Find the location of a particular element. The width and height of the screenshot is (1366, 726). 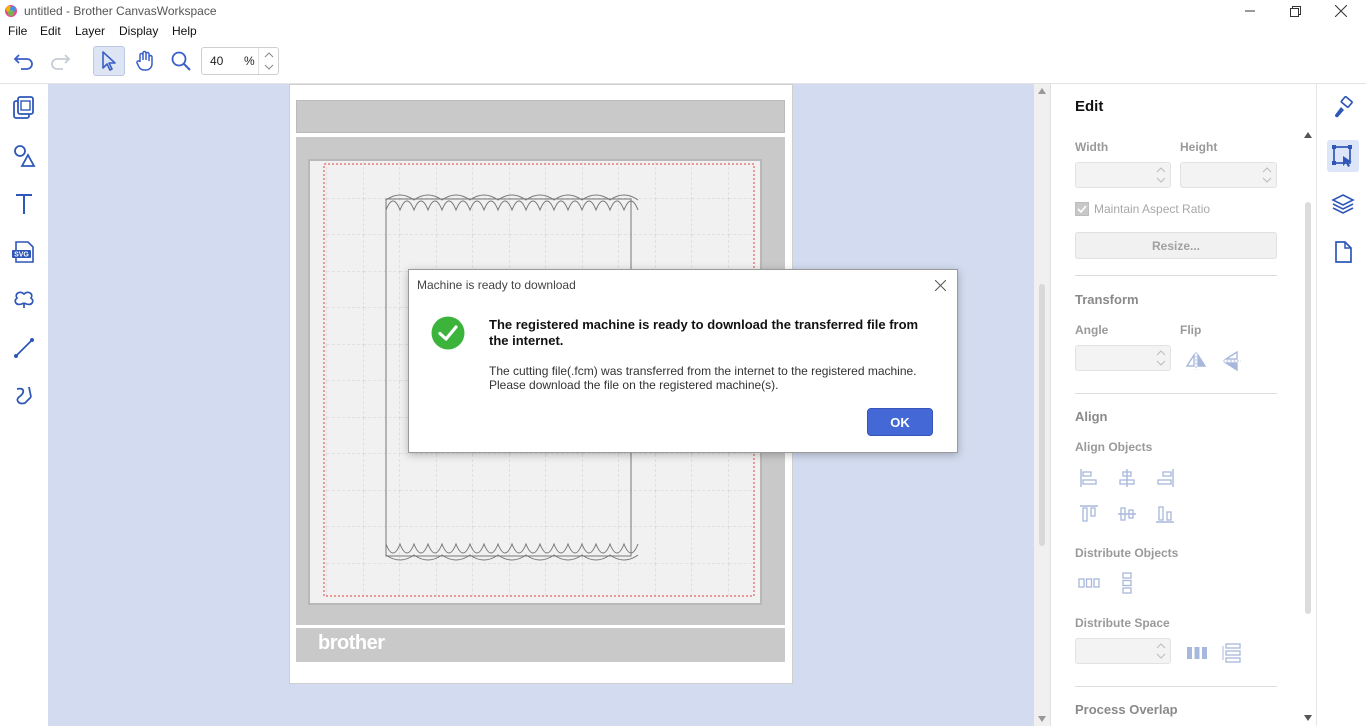

transform-heading: Transform is located at coordinates (1107, 299).